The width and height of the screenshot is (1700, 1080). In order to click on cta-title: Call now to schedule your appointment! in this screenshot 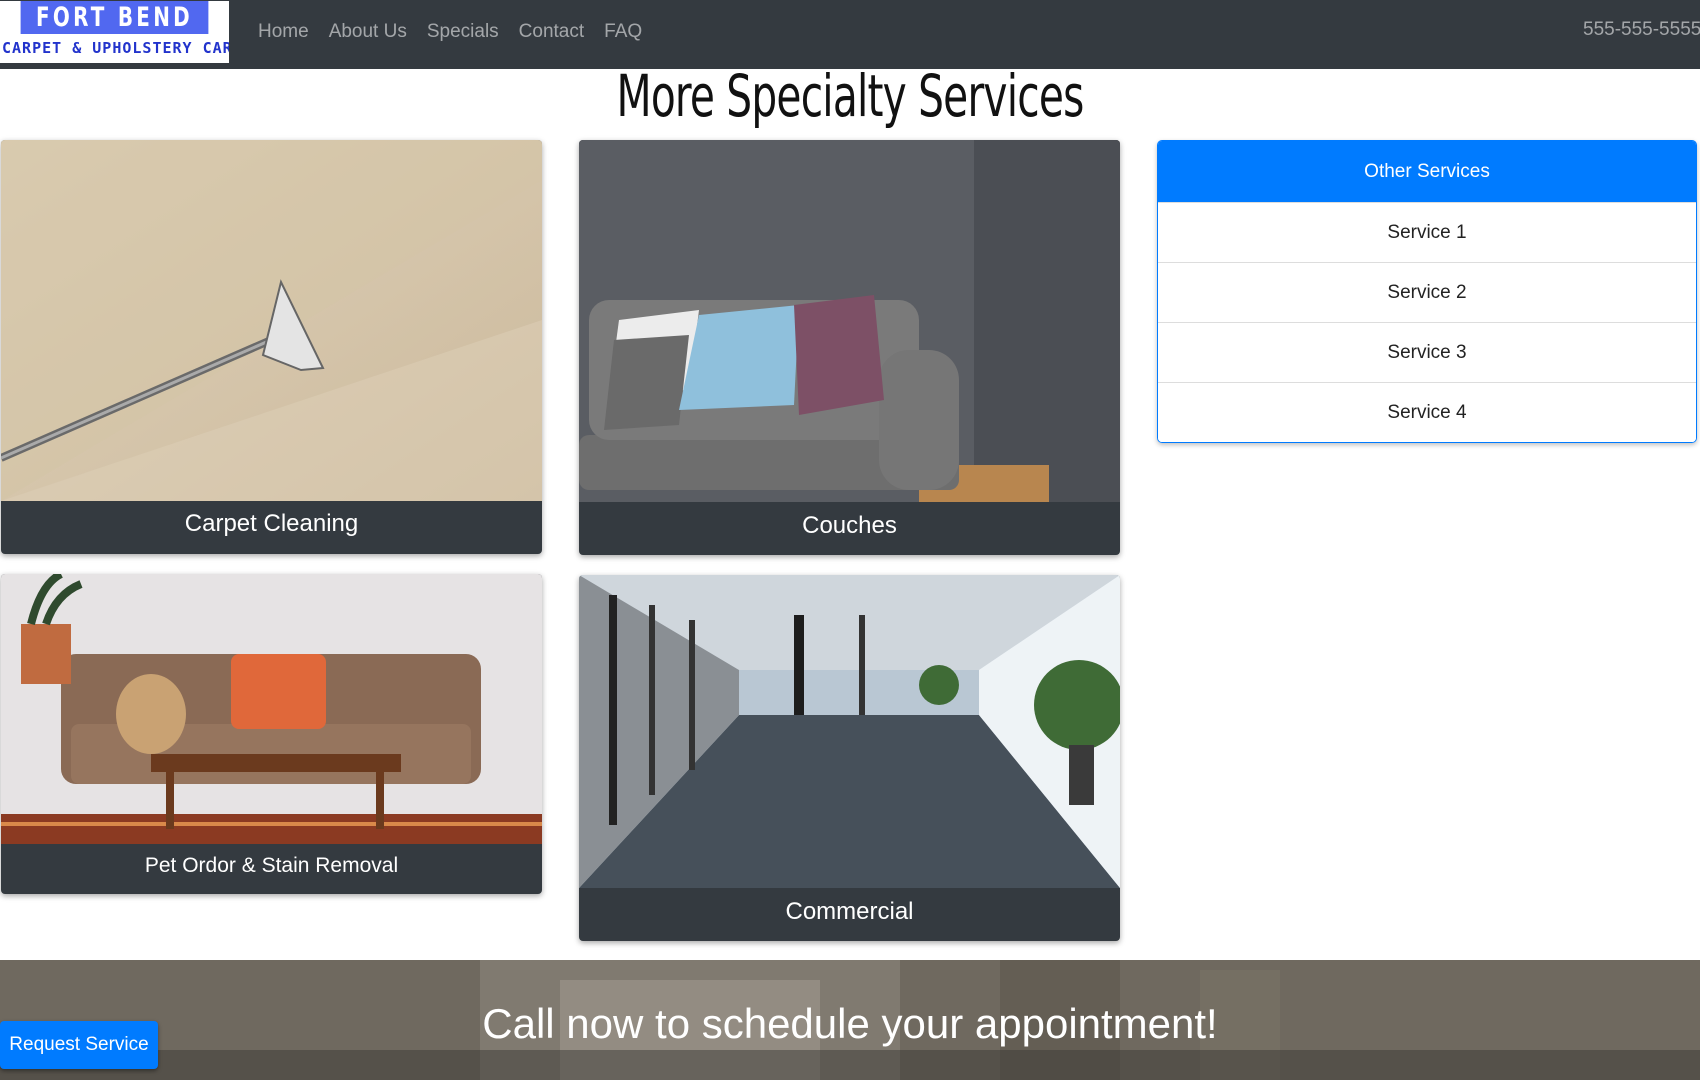, I will do `click(850, 1023)`.